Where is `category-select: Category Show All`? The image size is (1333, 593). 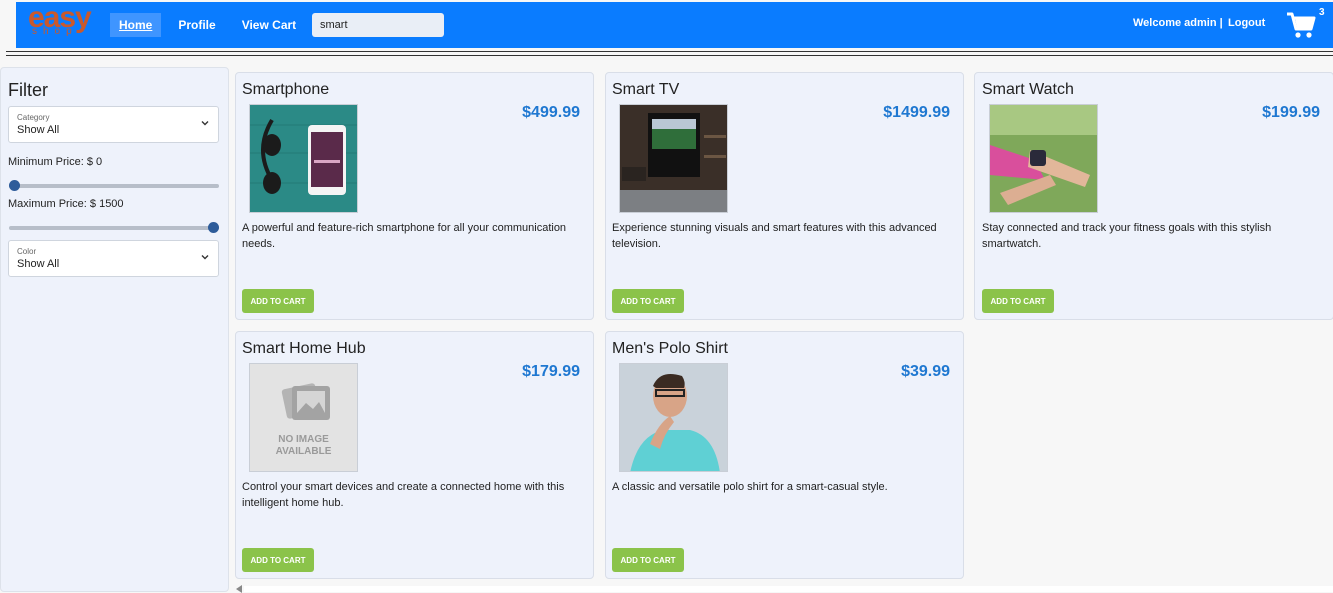 category-select: Category Show All is located at coordinates (113, 124).